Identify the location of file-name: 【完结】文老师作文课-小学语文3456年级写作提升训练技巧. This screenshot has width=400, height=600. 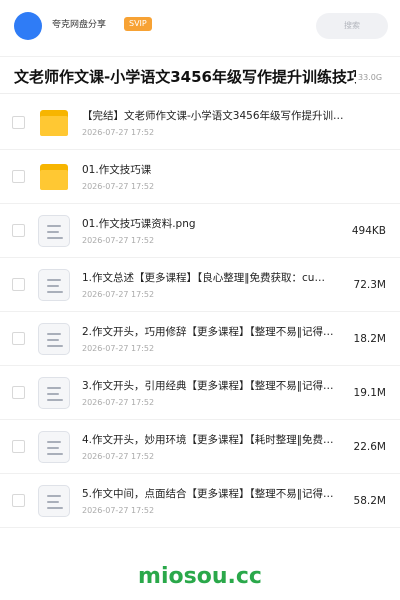
(214, 116).